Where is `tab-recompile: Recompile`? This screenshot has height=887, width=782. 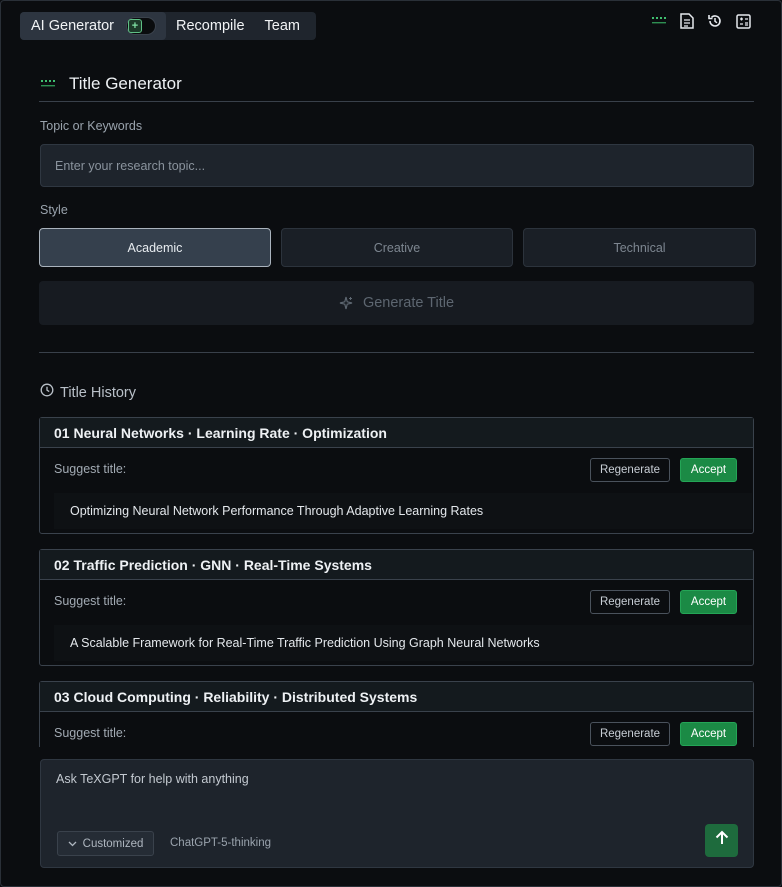 tab-recompile: Recompile is located at coordinates (210, 26).